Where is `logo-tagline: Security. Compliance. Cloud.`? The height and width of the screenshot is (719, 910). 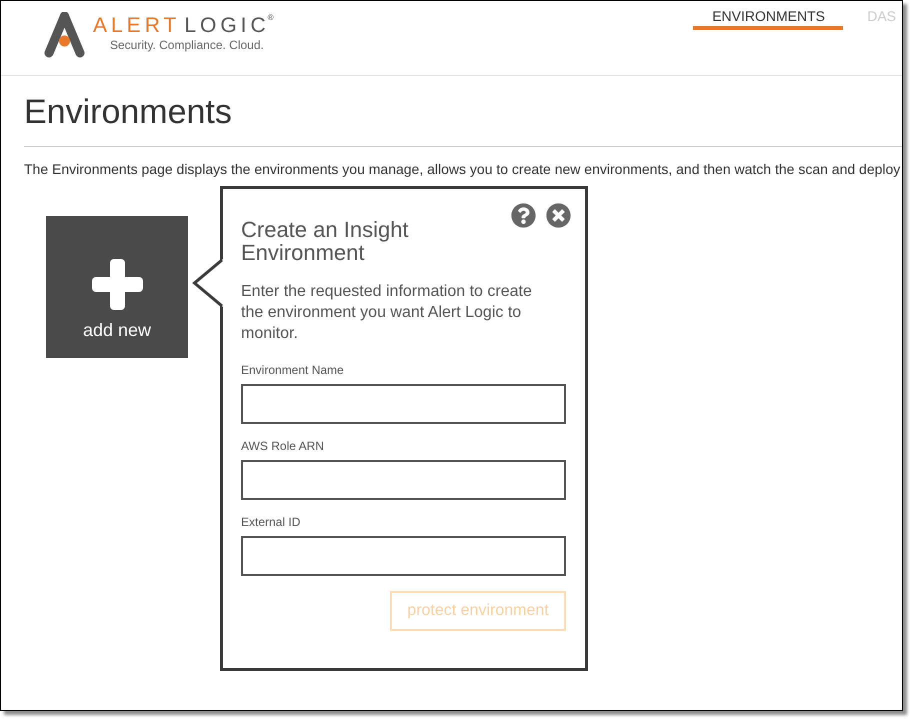
logo-tagline: Security. Compliance. Cloud. is located at coordinates (187, 45).